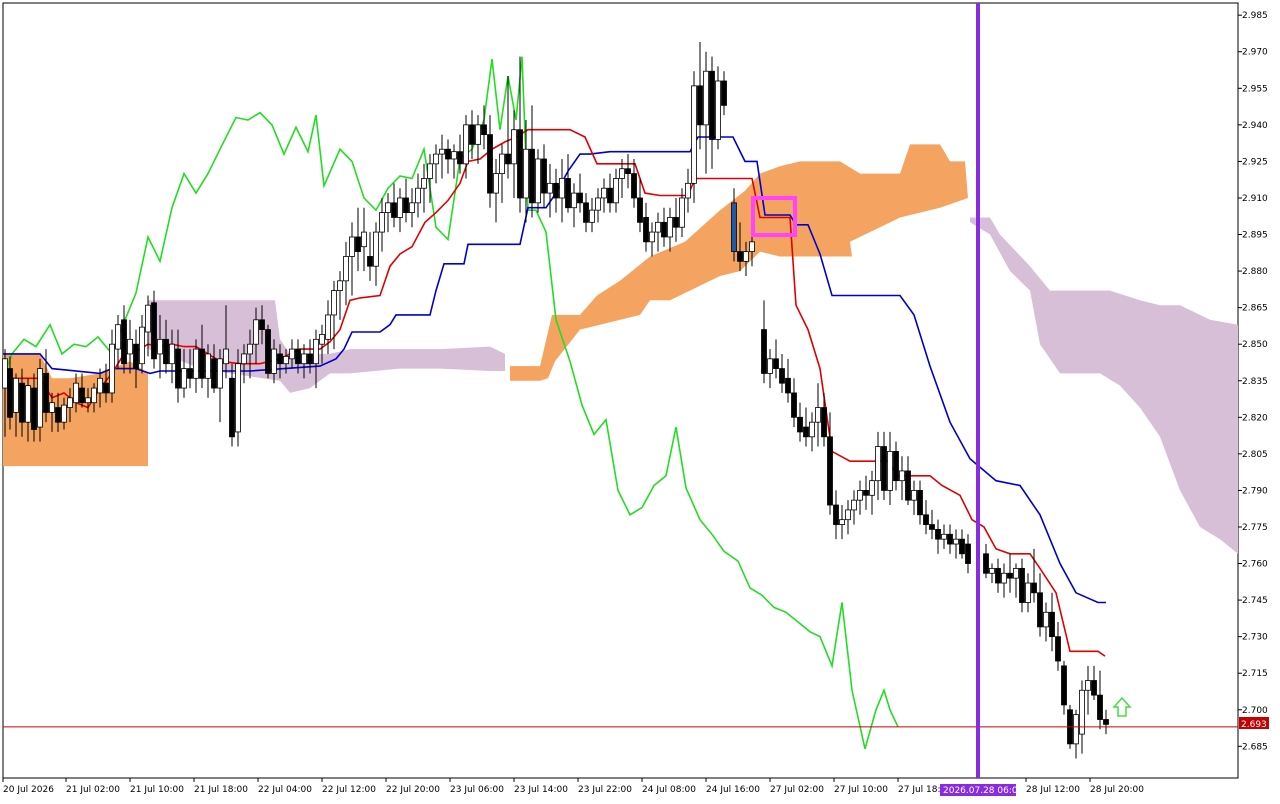  What do you see at coordinates (983, 791) in the screenshot?
I see `vline-time-label: 2026.07.28 06:00` at bounding box center [983, 791].